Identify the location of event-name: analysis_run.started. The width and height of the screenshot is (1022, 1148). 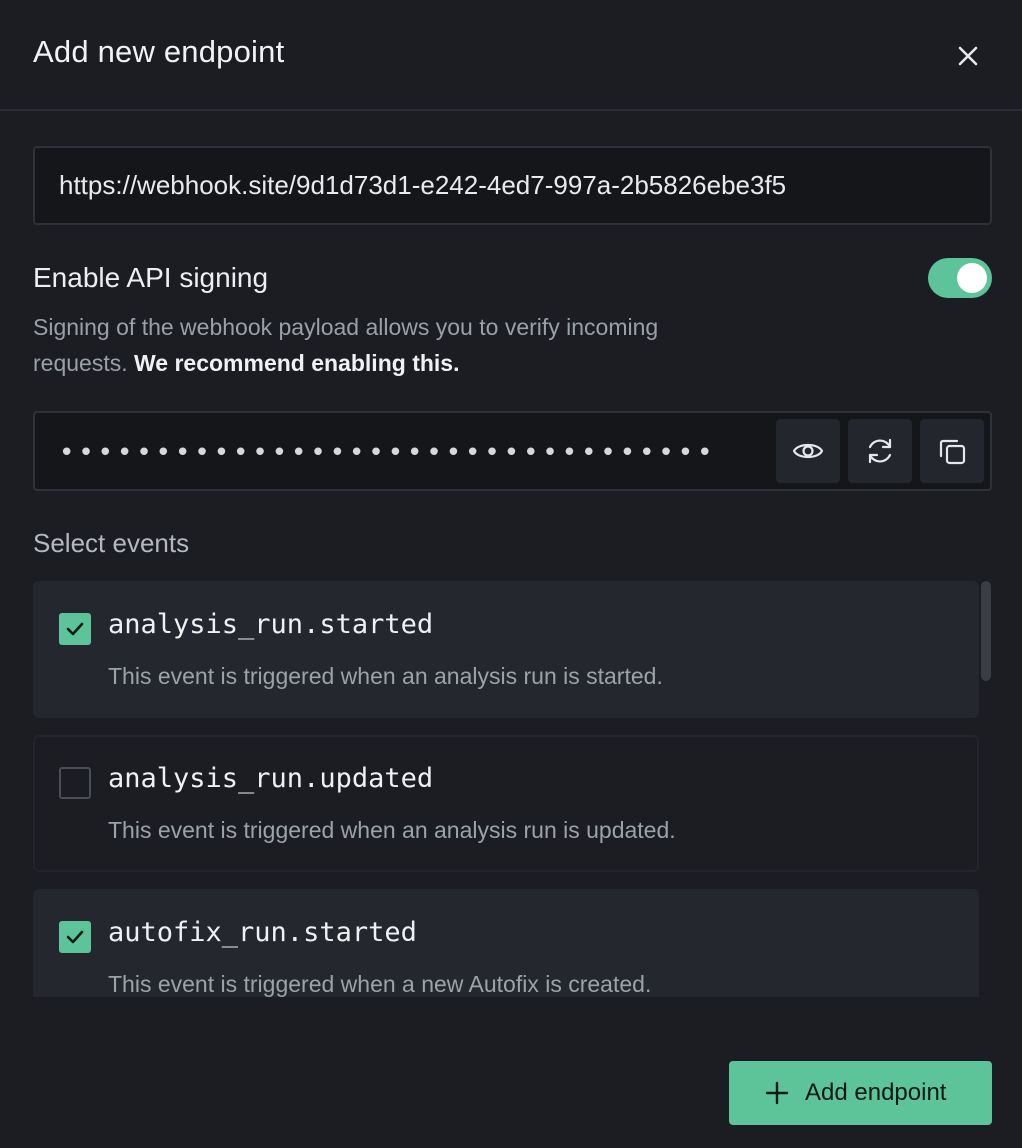
(271, 624).